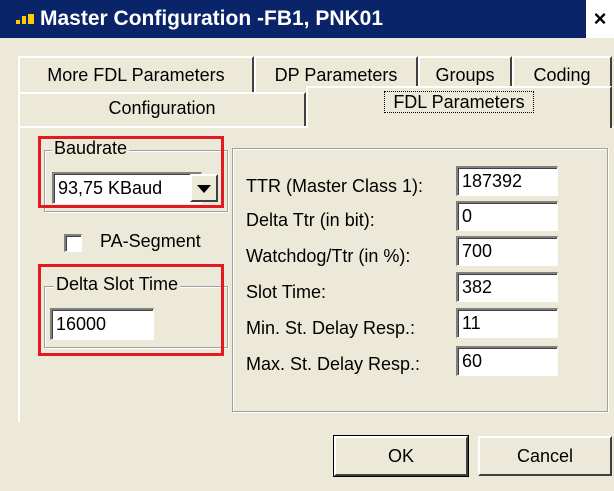 This screenshot has height=491, width=614. What do you see at coordinates (507, 216) in the screenshot?
I see `delta-ttr-input: 0` at bounding box center [507, 216].